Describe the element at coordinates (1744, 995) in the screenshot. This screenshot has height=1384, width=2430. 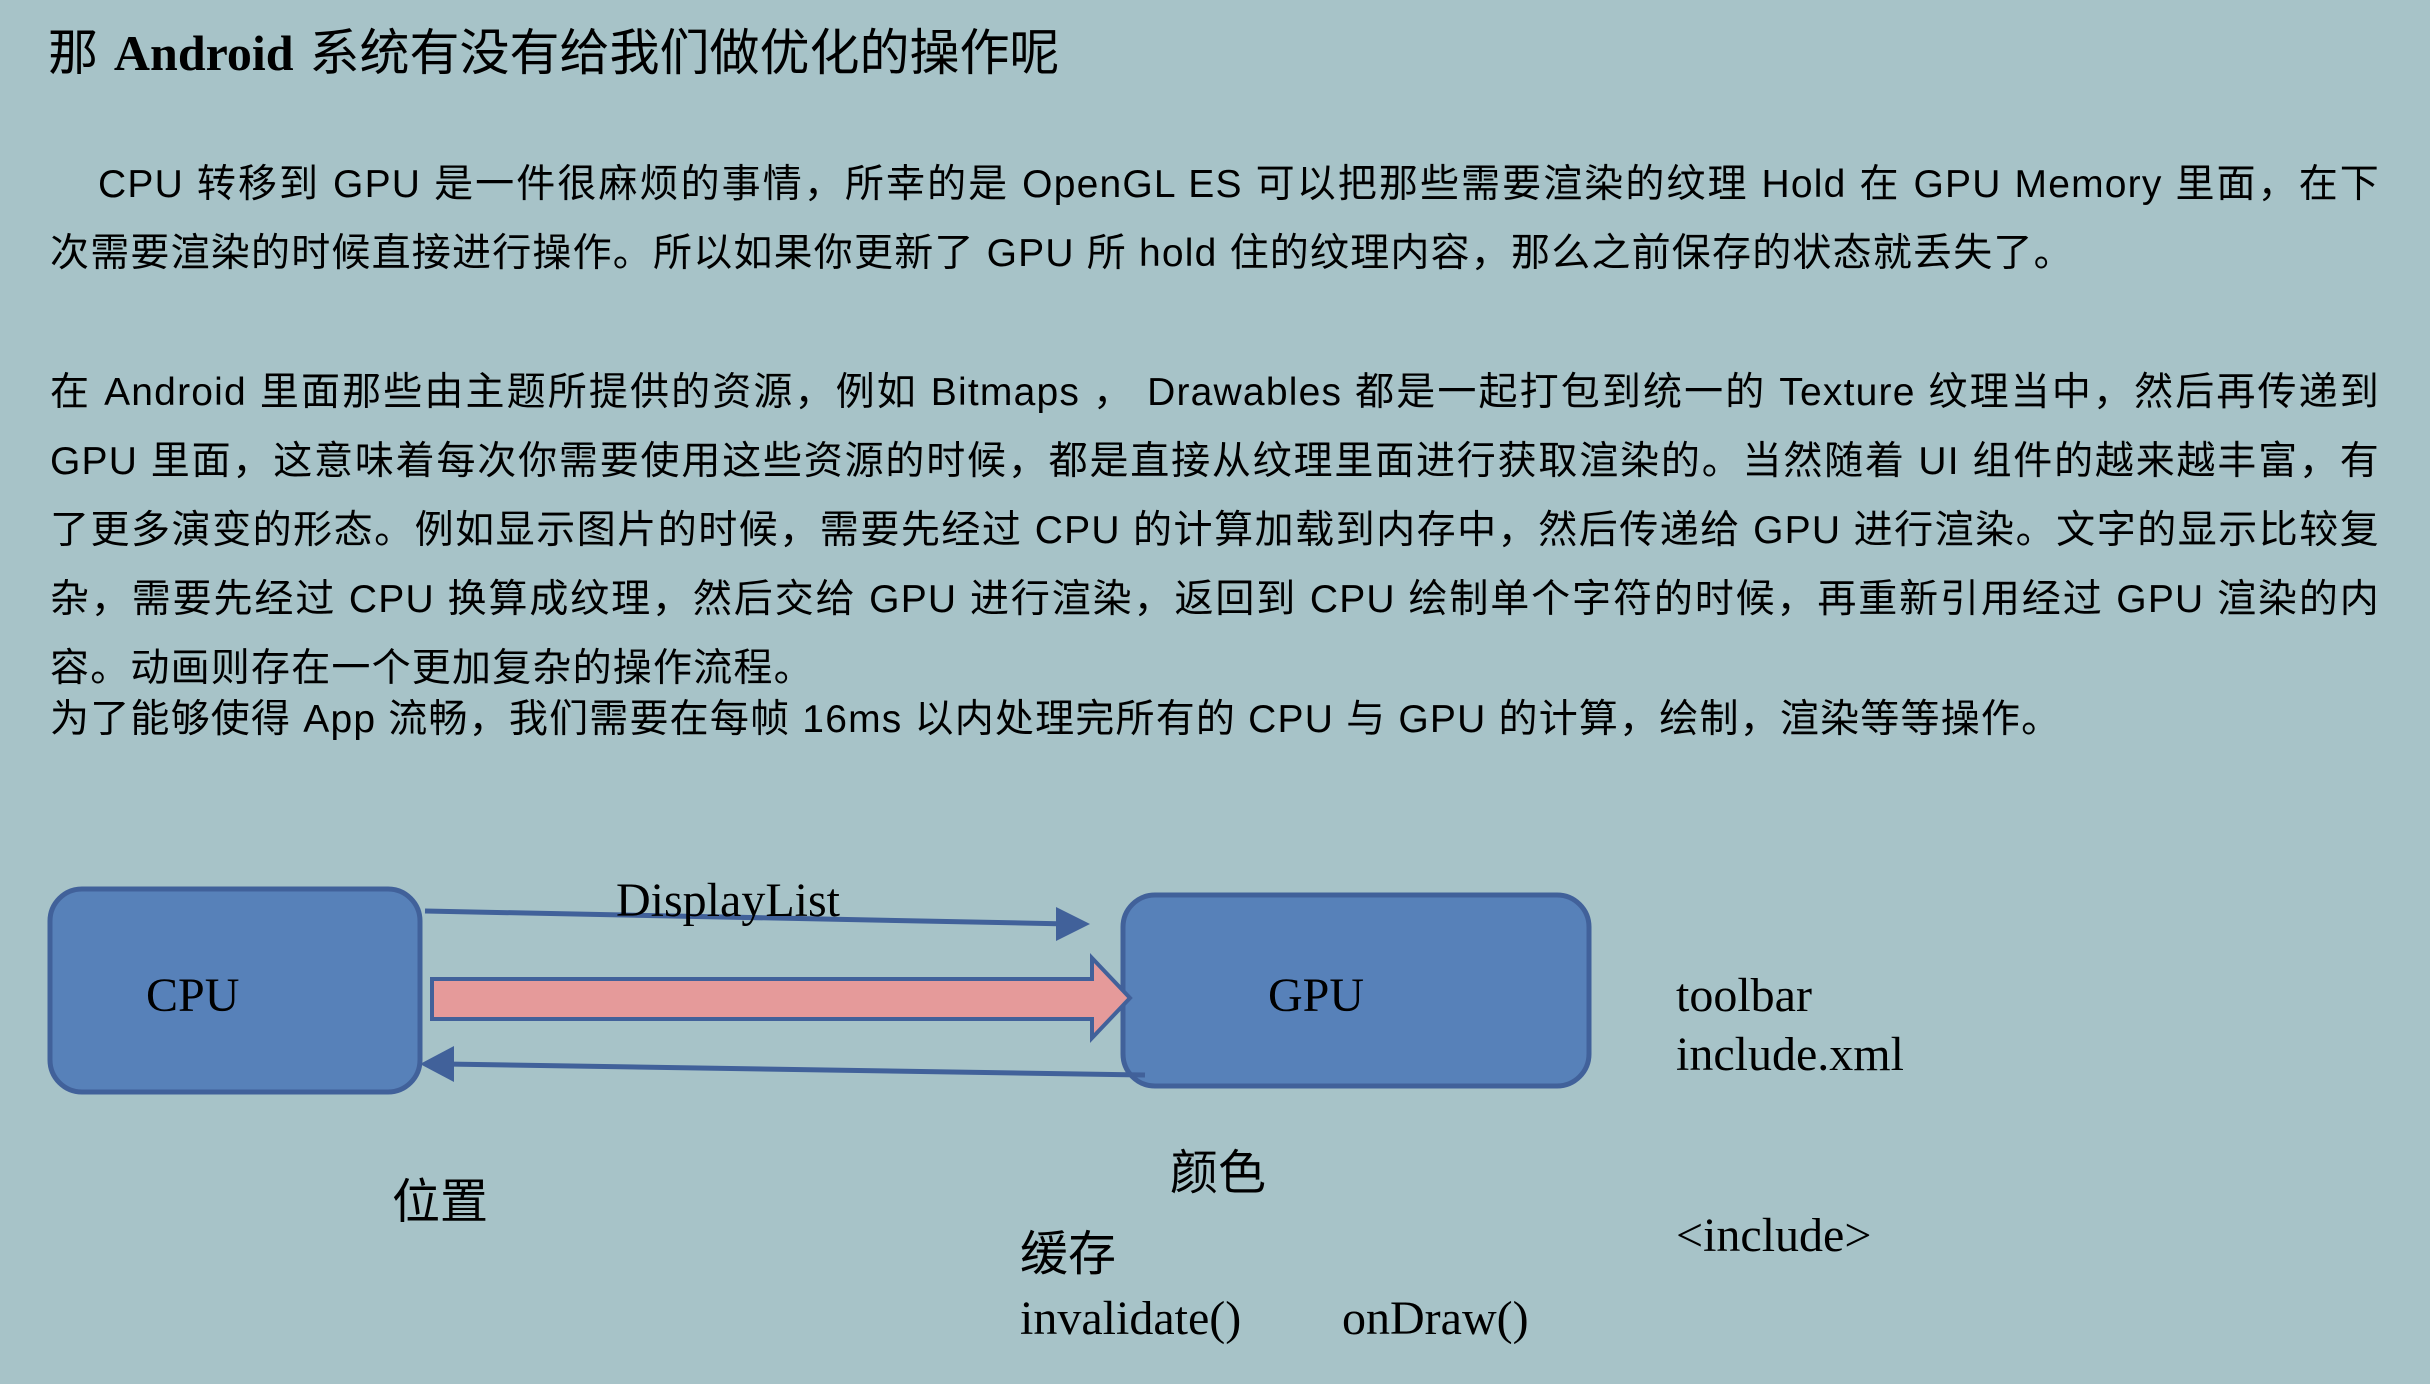
I see `toolbar-label: toolbar` at that location.